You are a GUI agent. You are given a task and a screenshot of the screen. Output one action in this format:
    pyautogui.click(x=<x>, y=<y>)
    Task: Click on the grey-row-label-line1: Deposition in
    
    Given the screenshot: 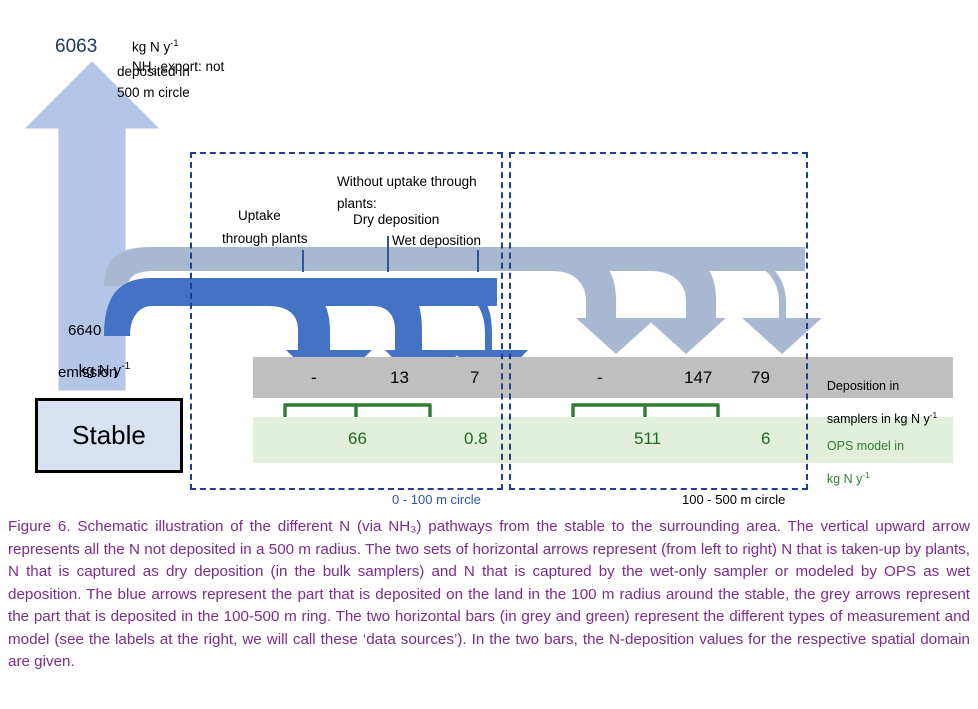 What is the action you would take?
    pyautogui.click(x=863, y=385)
    